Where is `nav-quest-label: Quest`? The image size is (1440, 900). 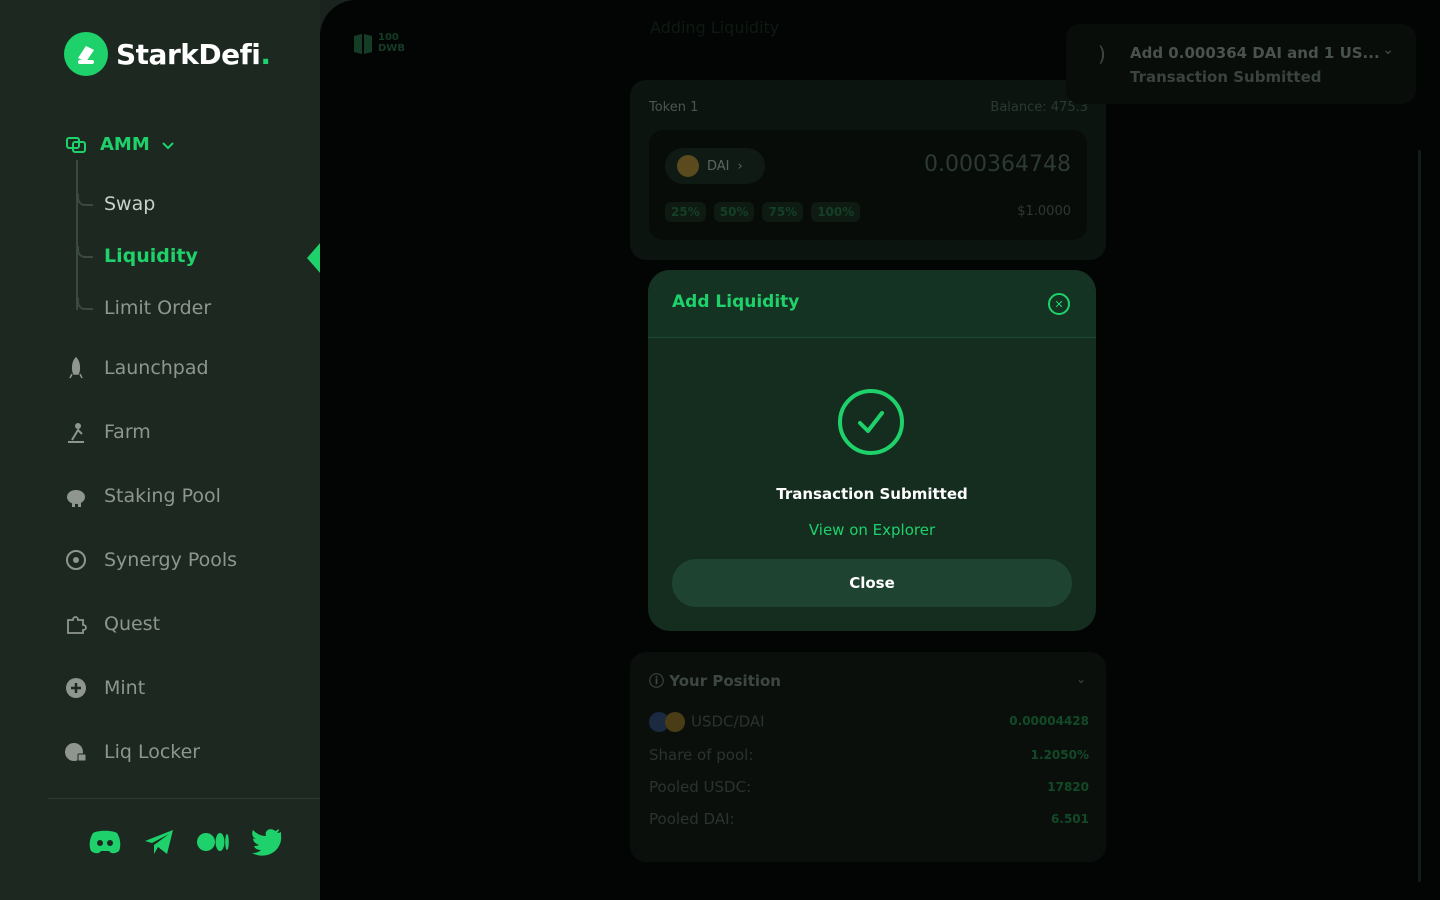 nav-quest-label: Quest is located at coordinates (132, 624).